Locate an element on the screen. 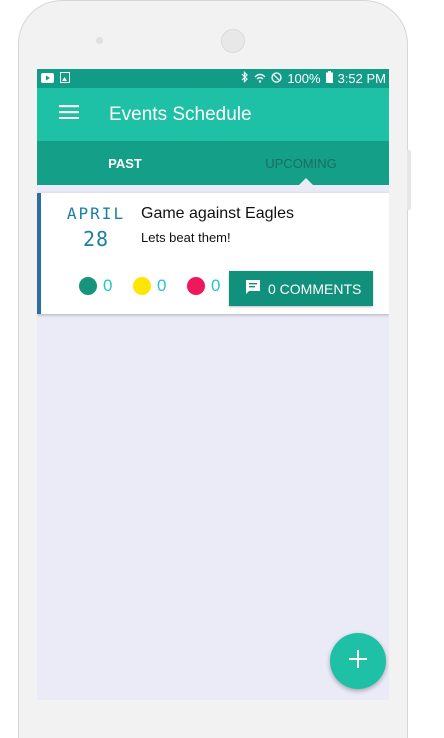  status-bar: 100% 3:52 PM is located at coordinates (213, 78).